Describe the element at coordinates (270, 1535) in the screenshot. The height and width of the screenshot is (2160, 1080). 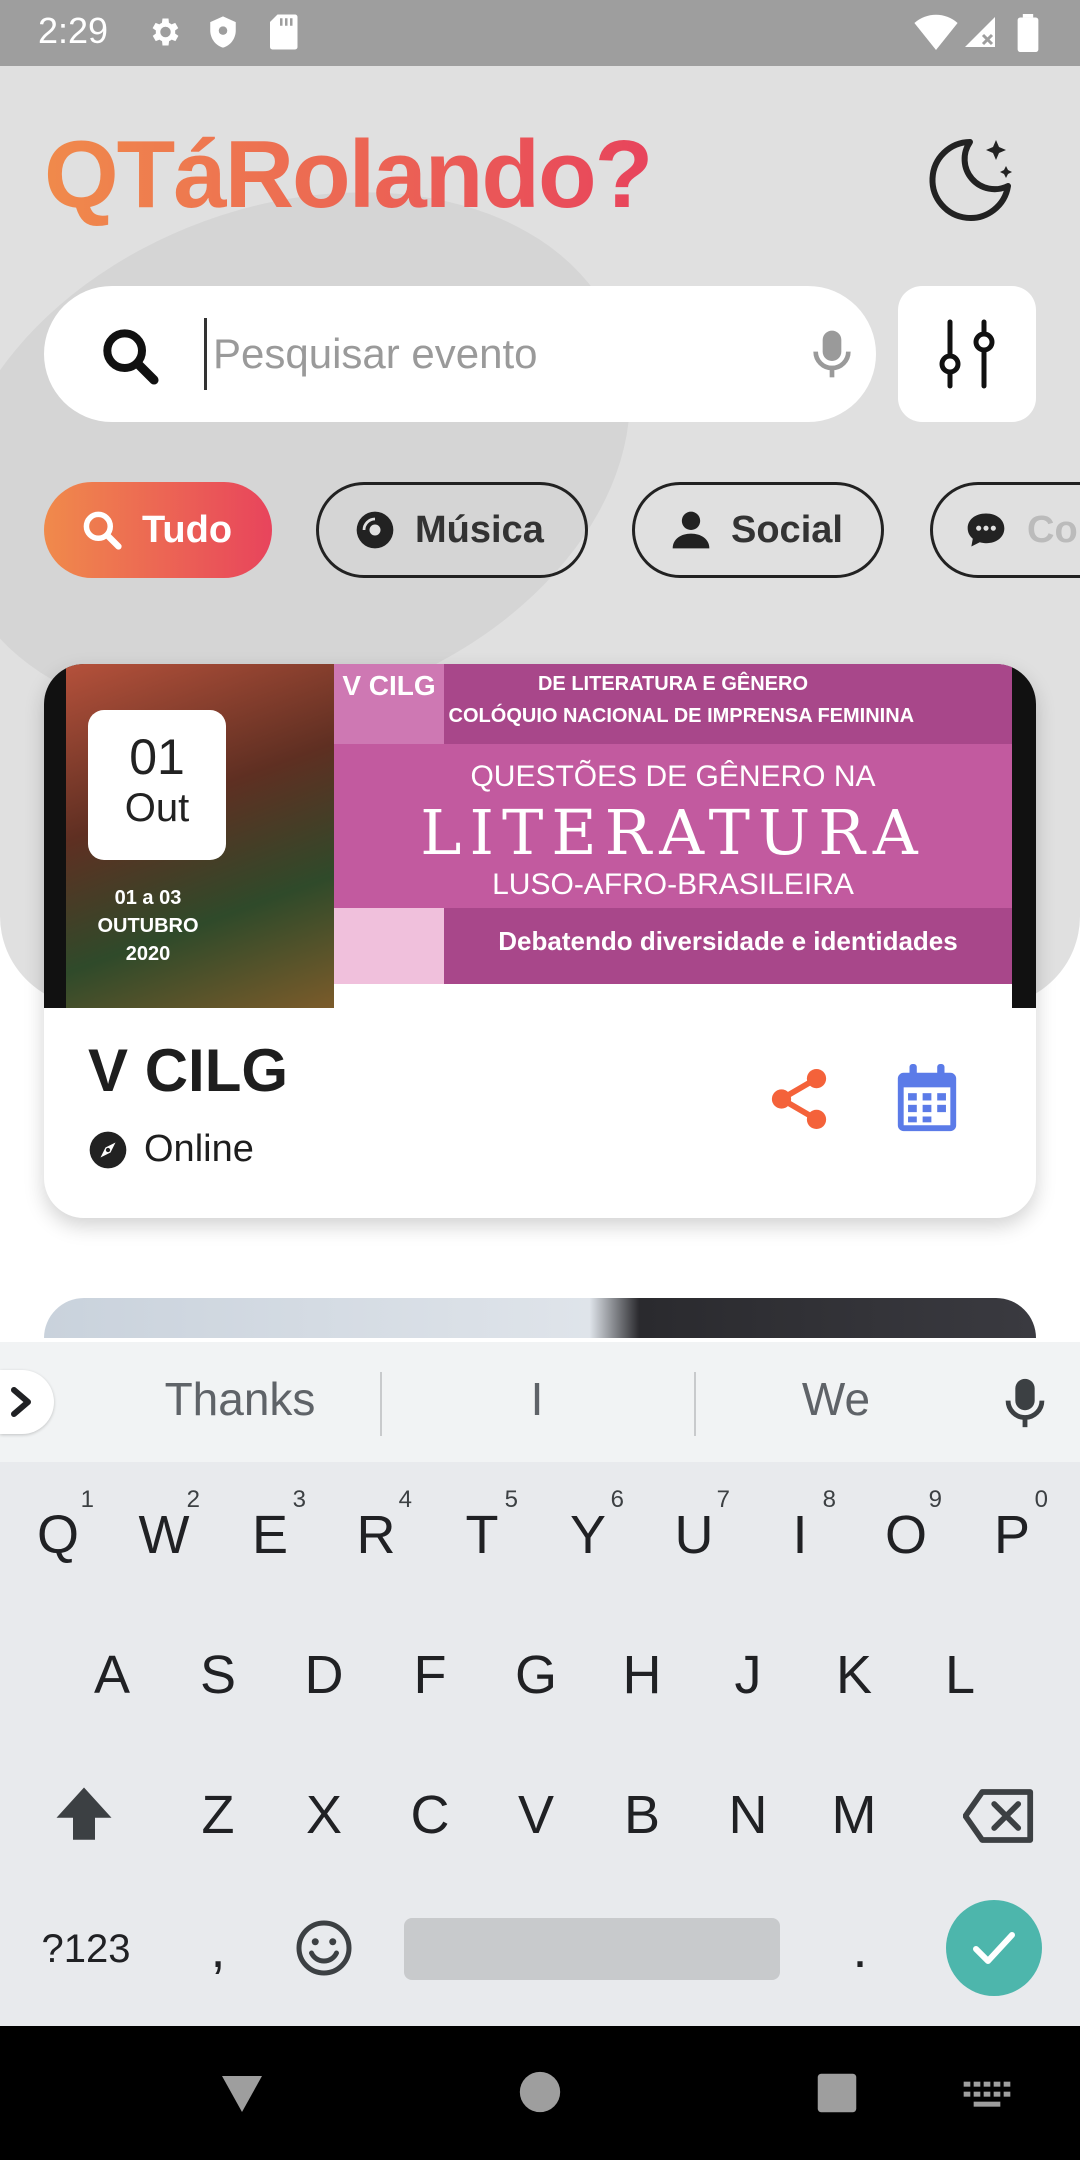
I see `key-e: E3` at that location.